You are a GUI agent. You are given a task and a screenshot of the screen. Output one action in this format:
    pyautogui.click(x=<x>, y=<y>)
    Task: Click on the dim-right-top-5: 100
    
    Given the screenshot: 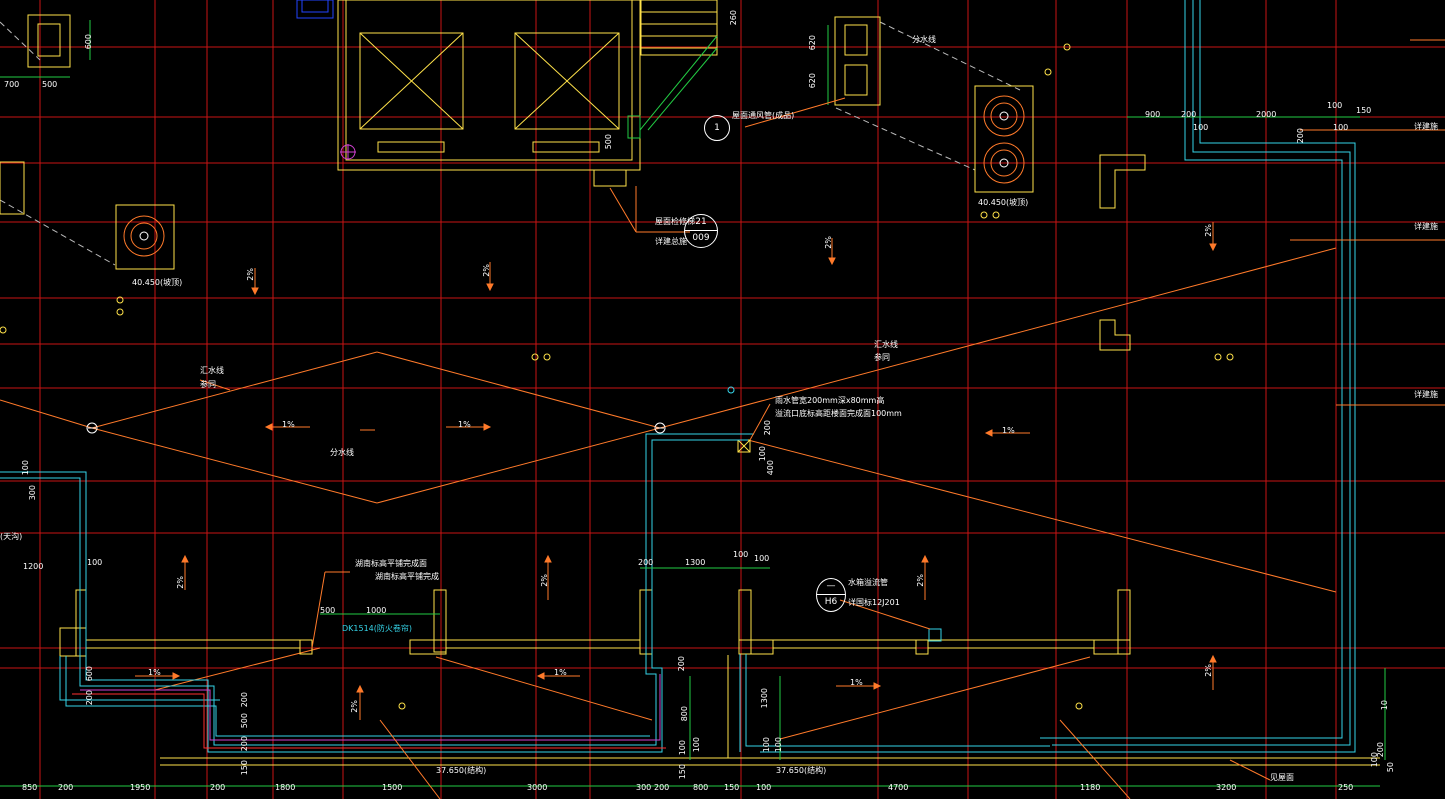 What is the action you would take?
    pyautogui.click(x=1201, y=127)
    